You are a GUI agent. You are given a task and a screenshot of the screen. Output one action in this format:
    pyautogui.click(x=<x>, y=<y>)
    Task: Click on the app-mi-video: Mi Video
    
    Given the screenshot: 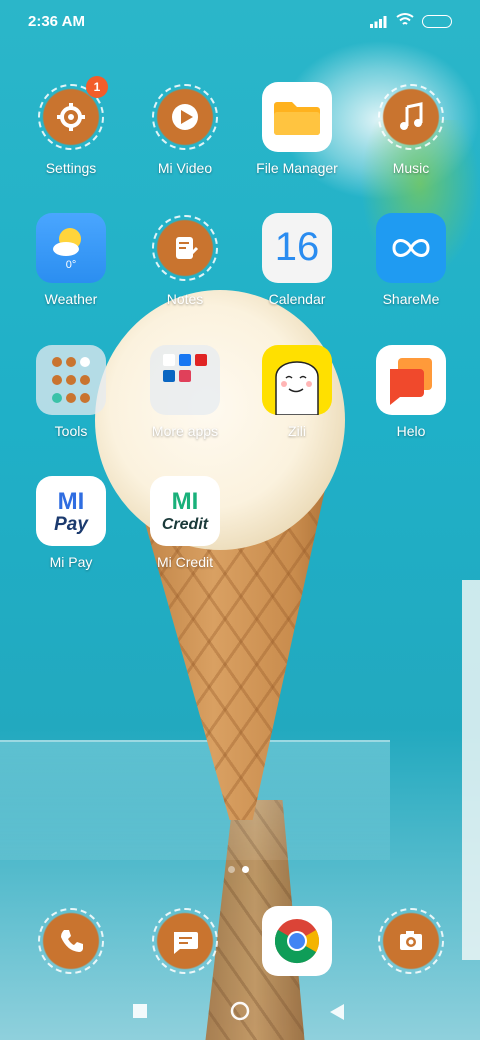 What is the action you would take?
    pyautogui.click(x=185, y=142)
    